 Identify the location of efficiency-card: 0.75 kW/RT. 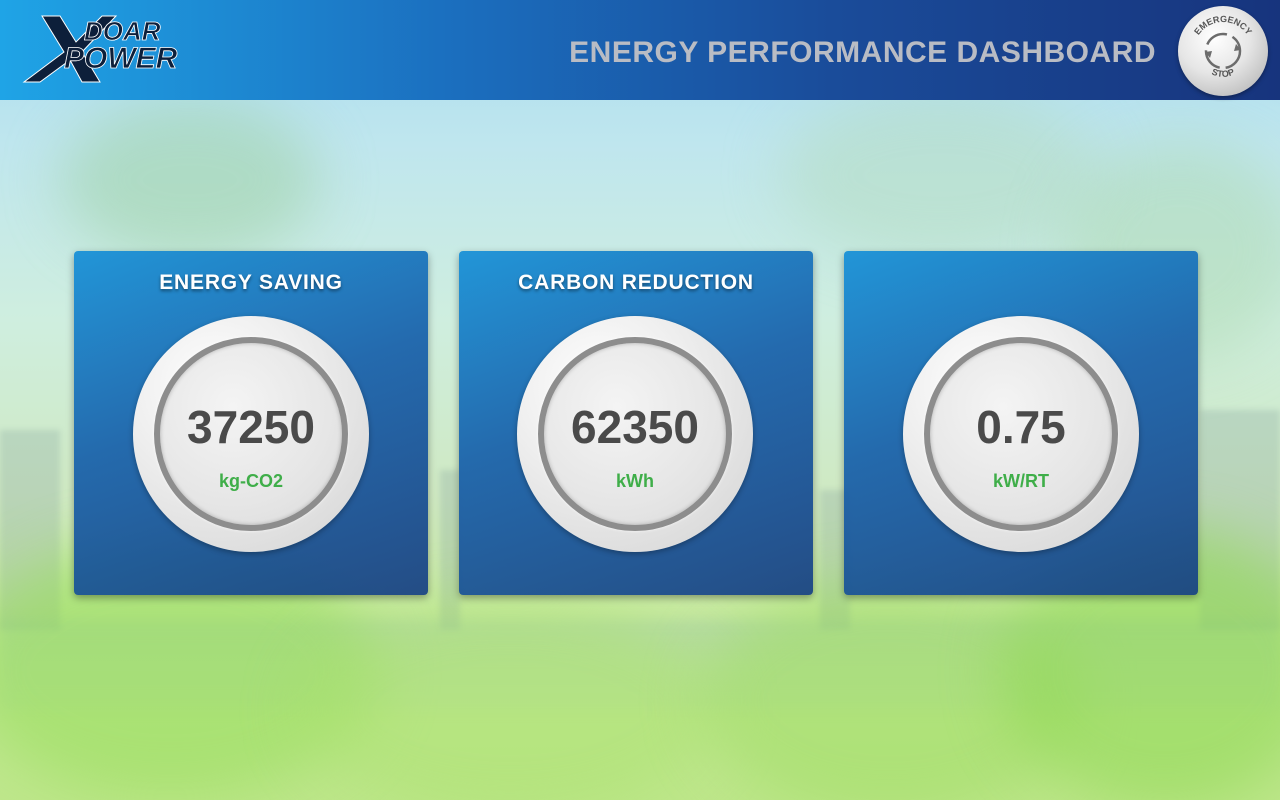
(1021, 423).